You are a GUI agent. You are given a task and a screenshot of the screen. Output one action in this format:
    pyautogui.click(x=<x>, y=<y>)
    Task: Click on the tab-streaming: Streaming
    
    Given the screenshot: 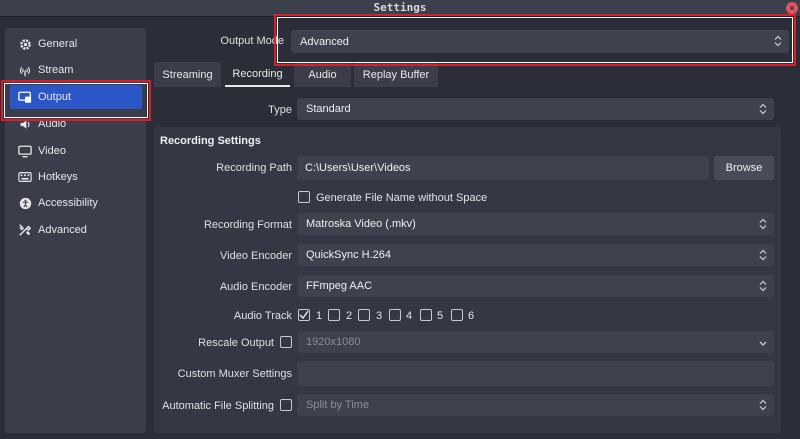 What is the action you would take?
    pyautogui.click(x=187, y=74)
    